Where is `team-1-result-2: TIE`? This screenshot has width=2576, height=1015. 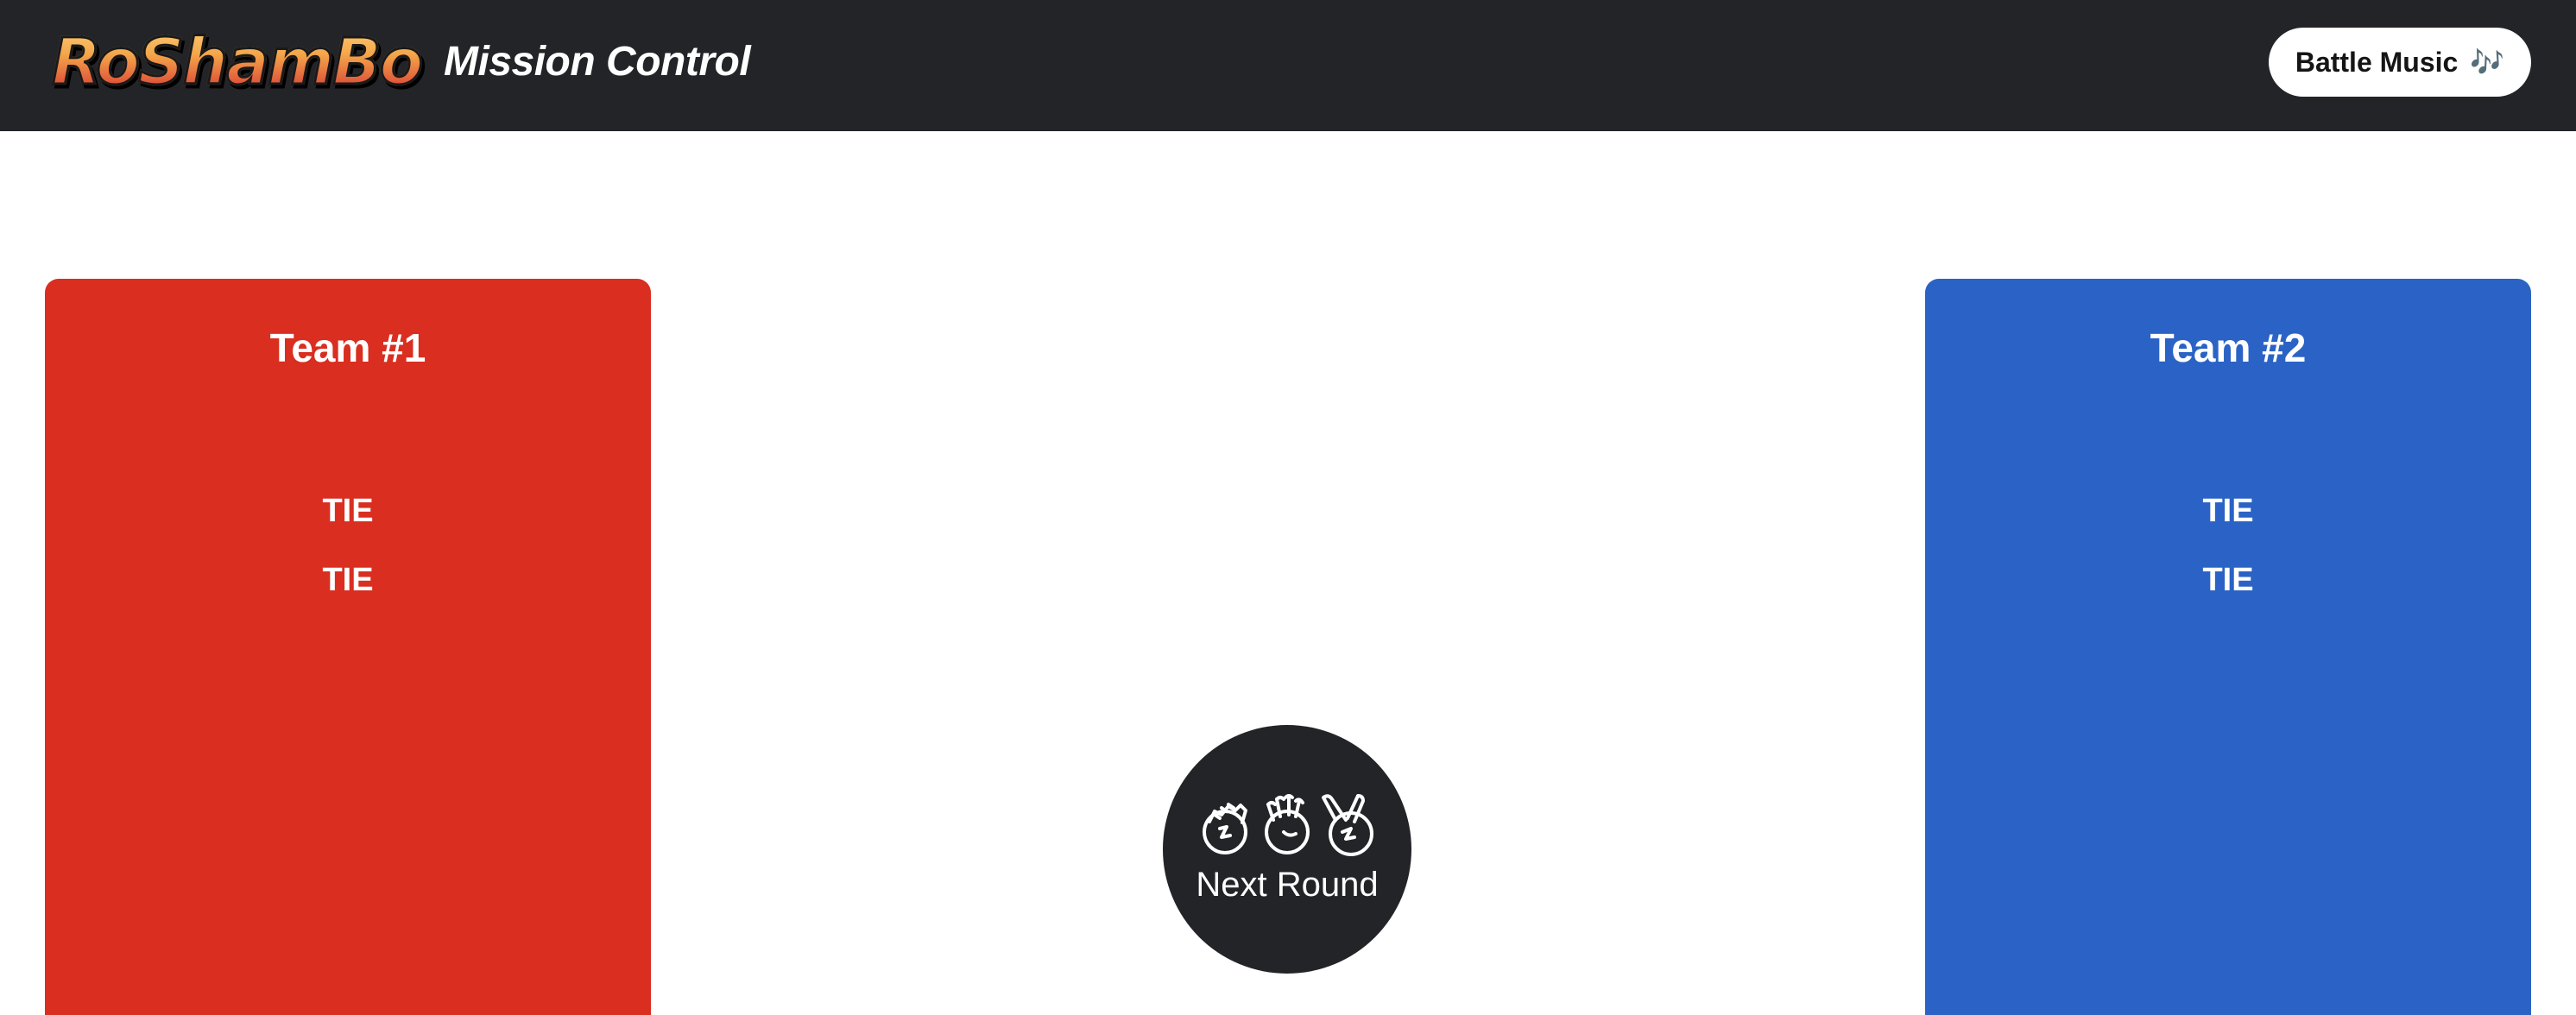 team-1-result-2: TIE is located at coordinates (348, 580).